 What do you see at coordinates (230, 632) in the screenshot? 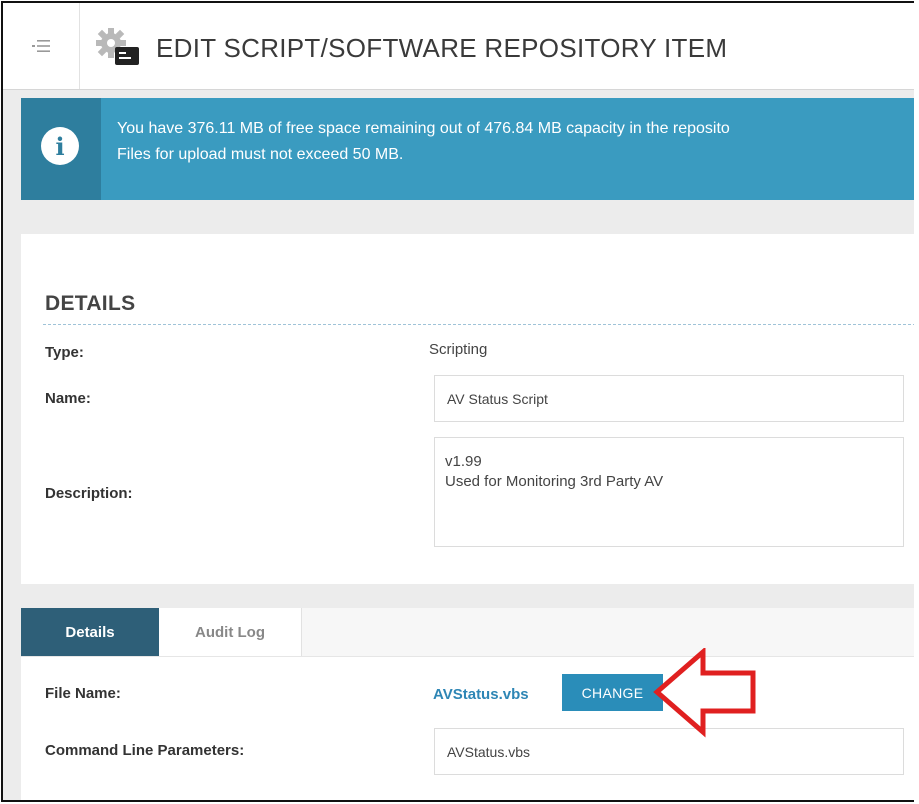
I see `tab-audit-log: Audit Log` at bounding box center [230, 632].